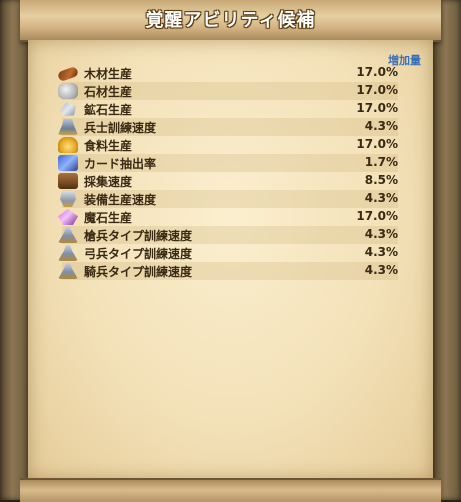 The image size is (461, 502). I want to click on ability-name: 兵士訓練速度, so click(120, 128).